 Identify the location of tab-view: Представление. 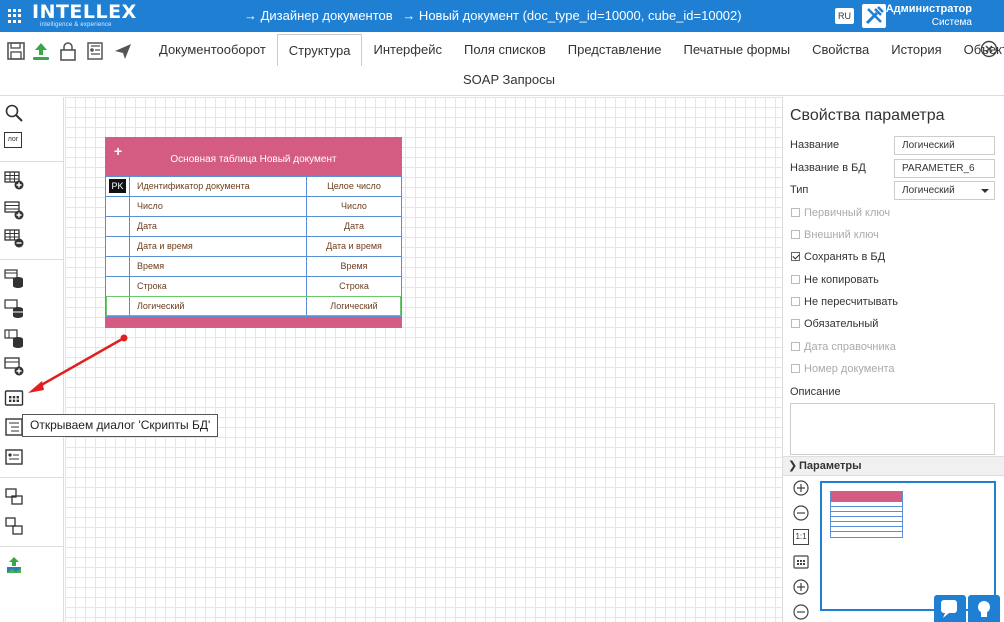
(615, 50).